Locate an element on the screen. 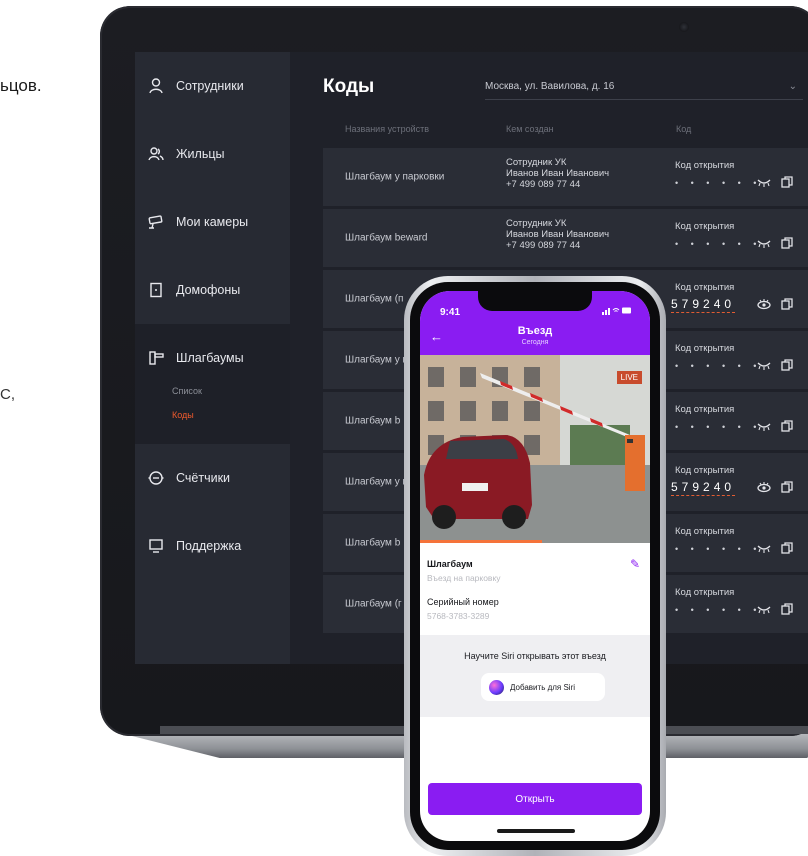 The height and width of the screenshot is (856, 808). sidebar-item-label: Сотрудники is located at coordinates (210, 86).